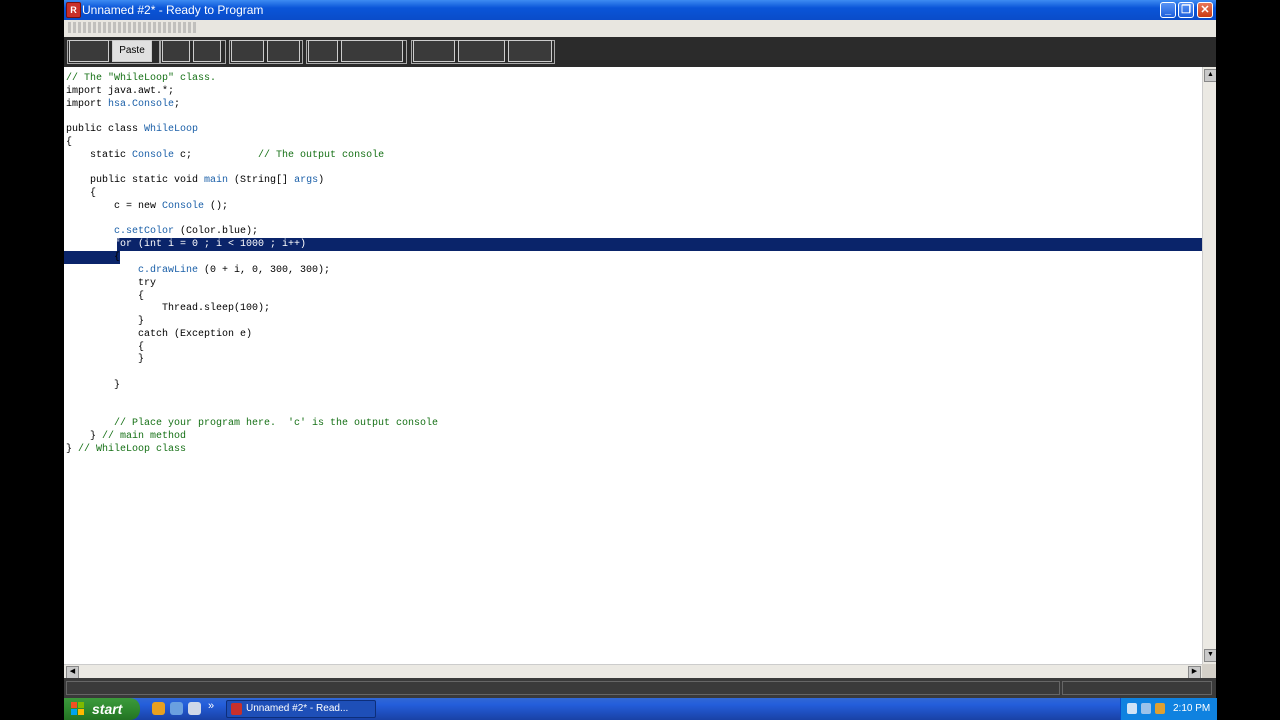 The image size is (1280, 720). What do you see at coordinates (261, 180) in the screenshot?
I see `code-token: (String[]` at bounding box center [261, 180].